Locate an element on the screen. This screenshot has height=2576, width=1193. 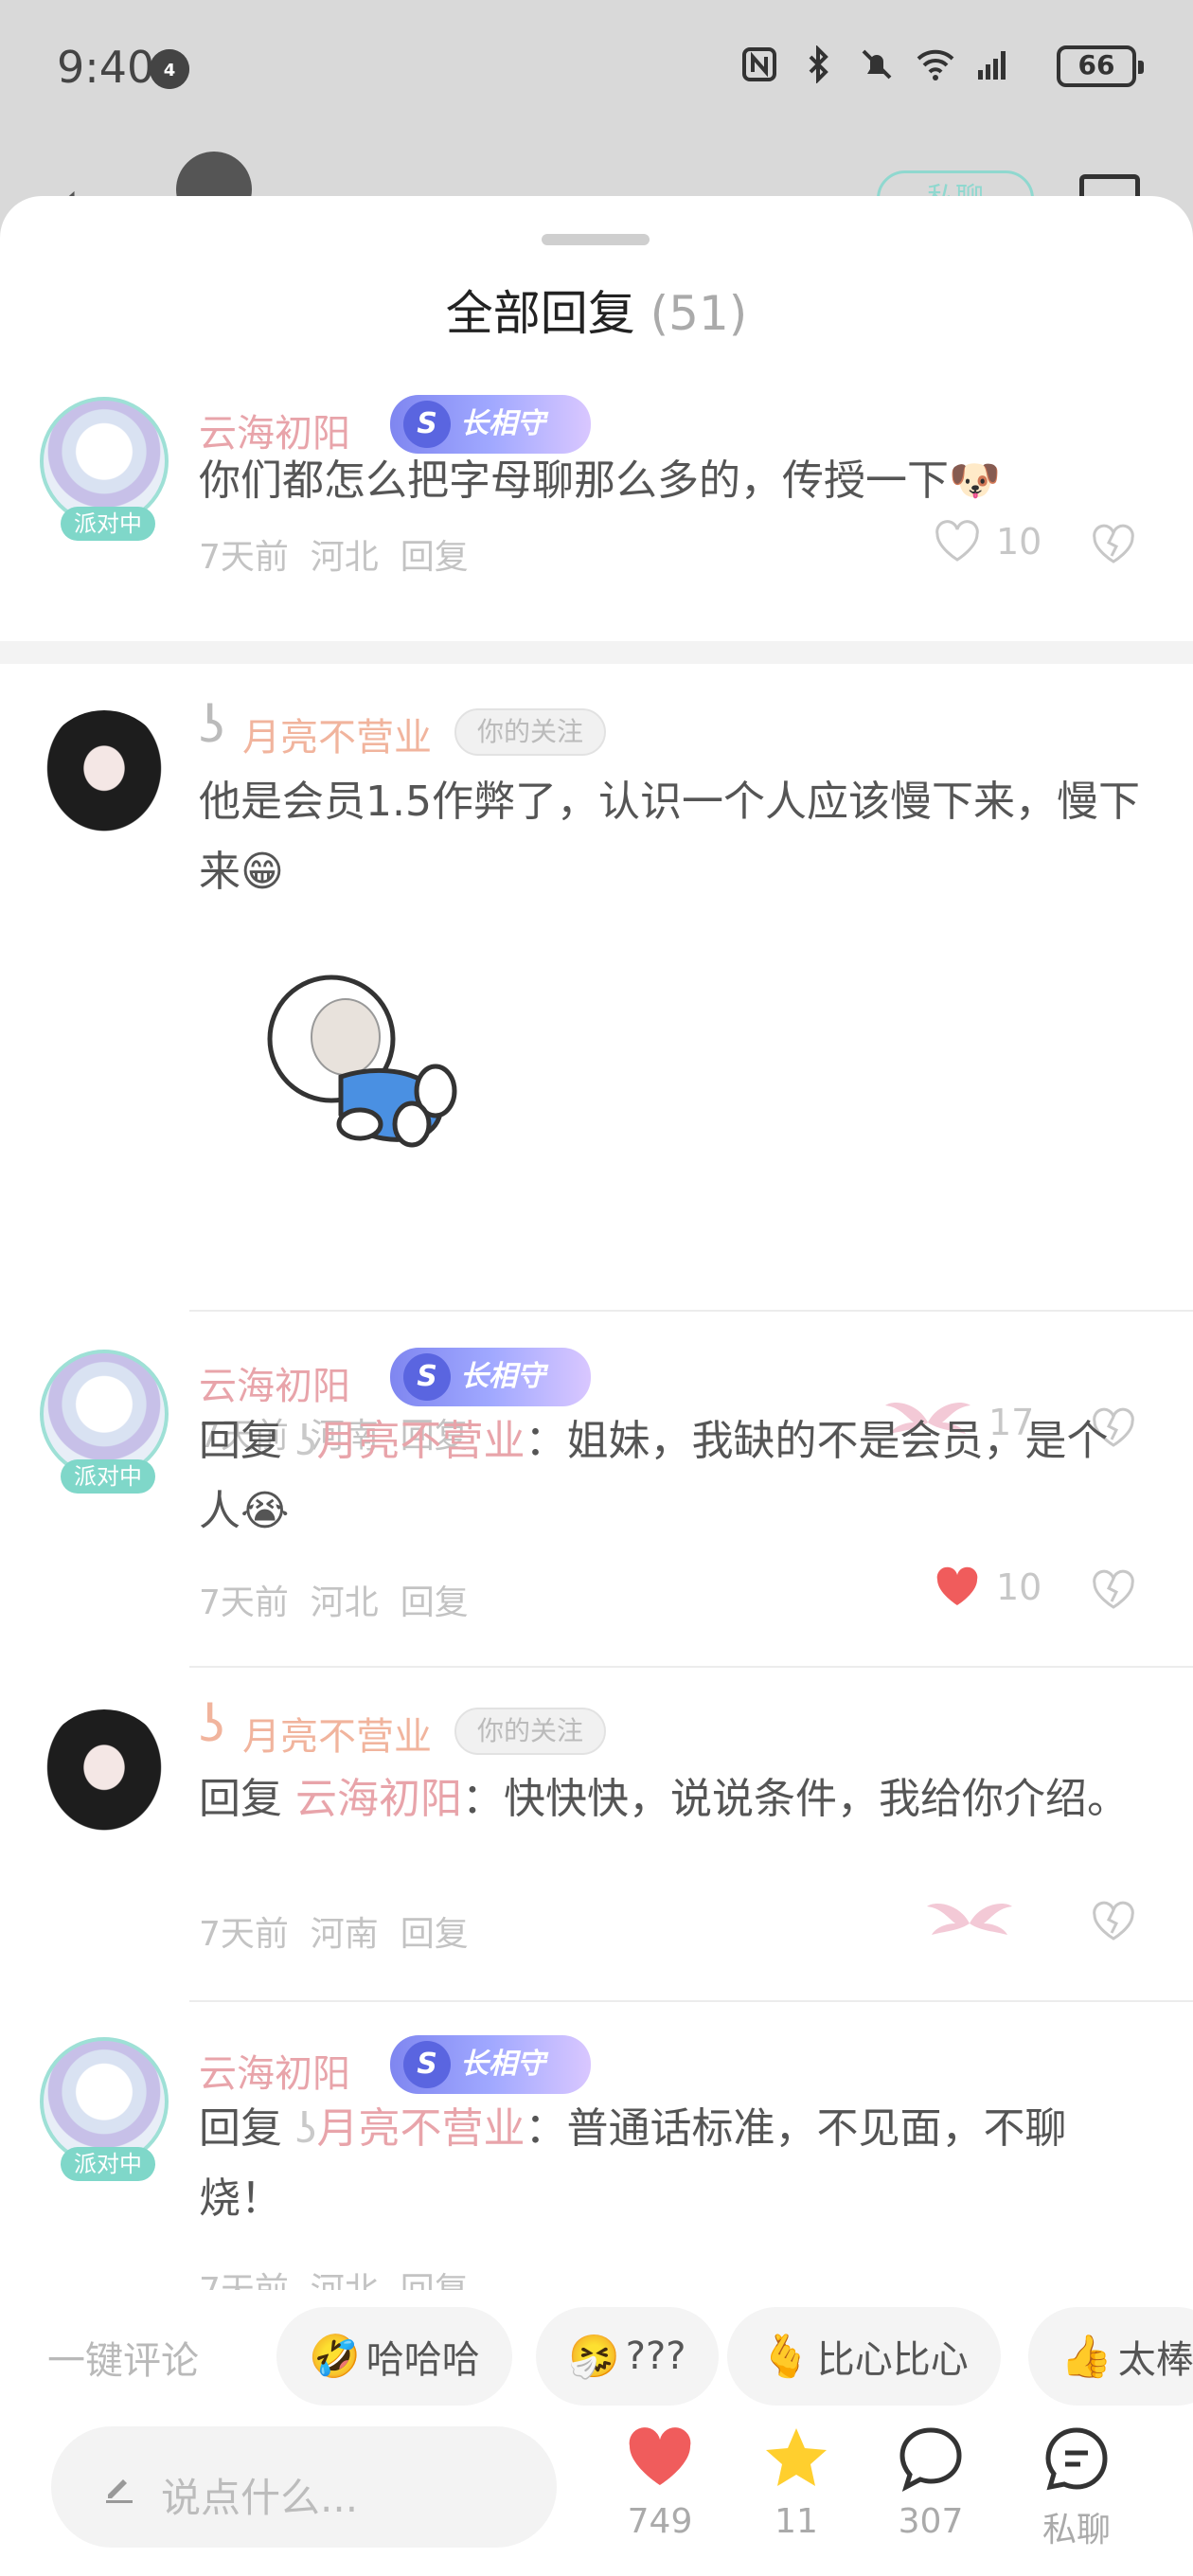
signal-icon is located at coordinates (992, 65).